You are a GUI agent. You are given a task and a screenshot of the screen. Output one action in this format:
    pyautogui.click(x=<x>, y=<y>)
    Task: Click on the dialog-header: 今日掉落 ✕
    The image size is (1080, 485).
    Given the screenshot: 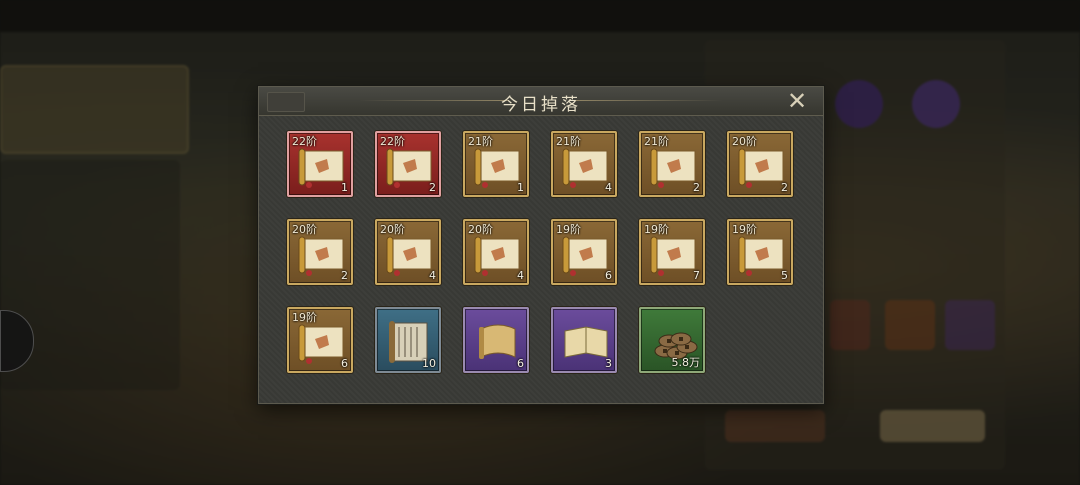 What is the action you would take?
    pyautogui.click(x=541, y=101)
    